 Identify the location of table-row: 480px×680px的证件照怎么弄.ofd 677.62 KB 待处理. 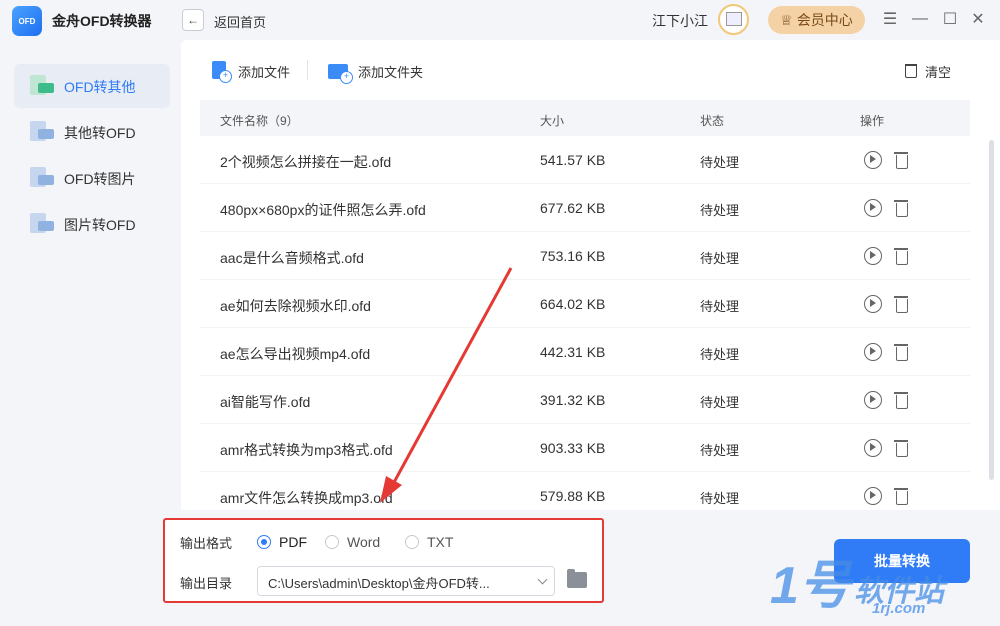
(585, 208).